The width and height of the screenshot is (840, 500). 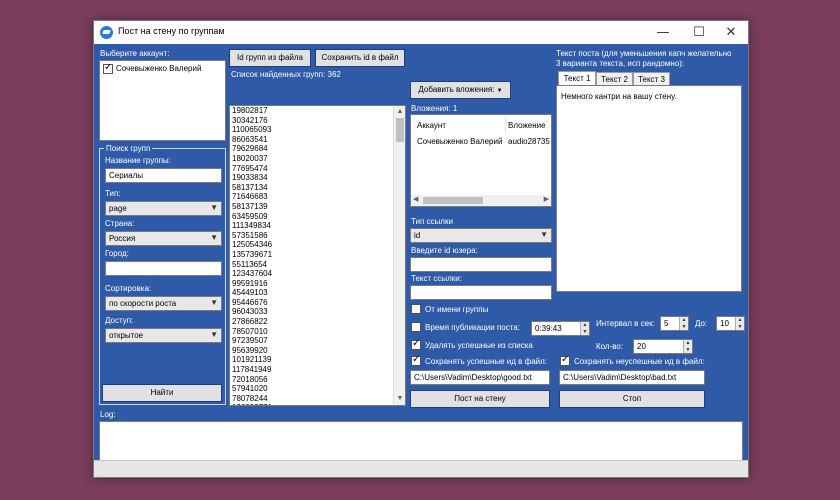 What do you see at coordinates (317, 111) in the screenshot?
I see `group-id-row: 19802817` at bounding box center [317, 111].